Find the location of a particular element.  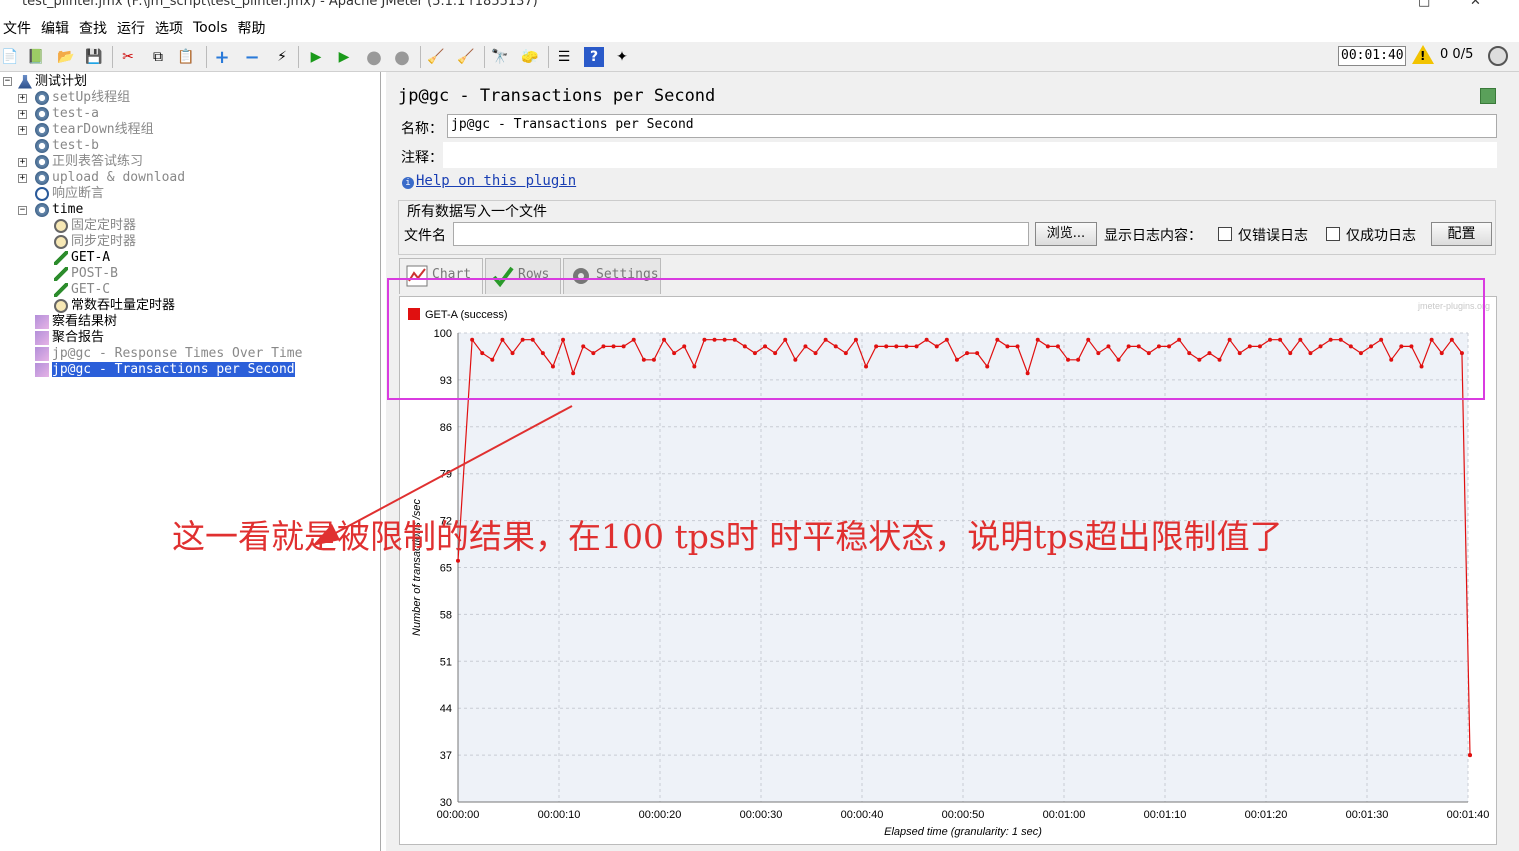

errors-only-label: 仅错误日志 is located at coordinates (1273, 236).